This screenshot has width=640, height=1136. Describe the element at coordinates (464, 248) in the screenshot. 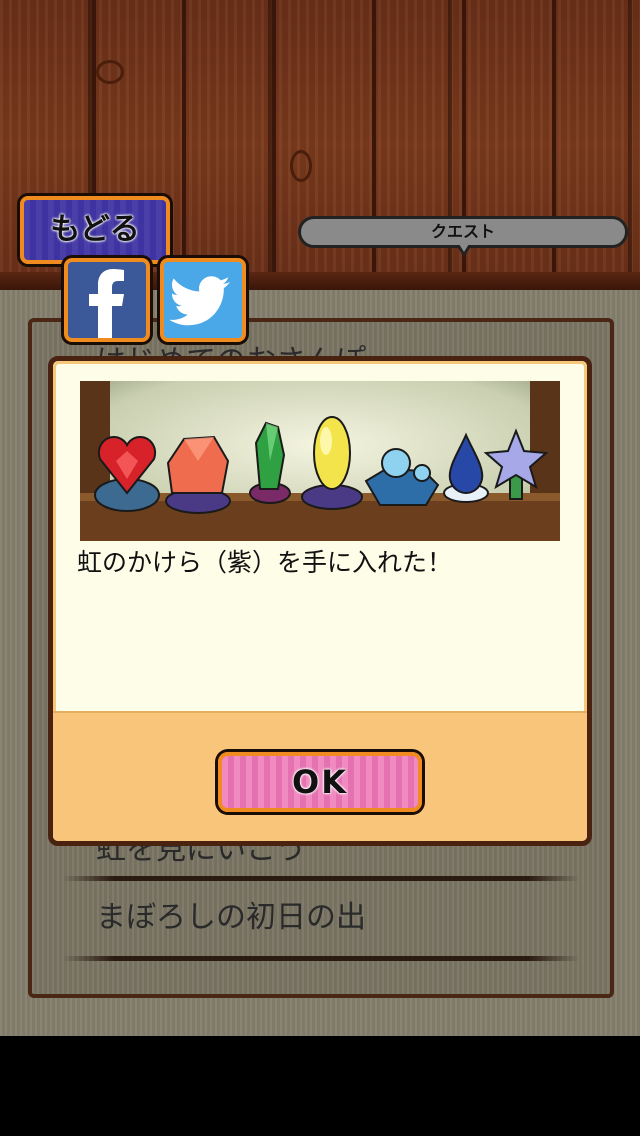

I see `speech-tail-inner` at that location.